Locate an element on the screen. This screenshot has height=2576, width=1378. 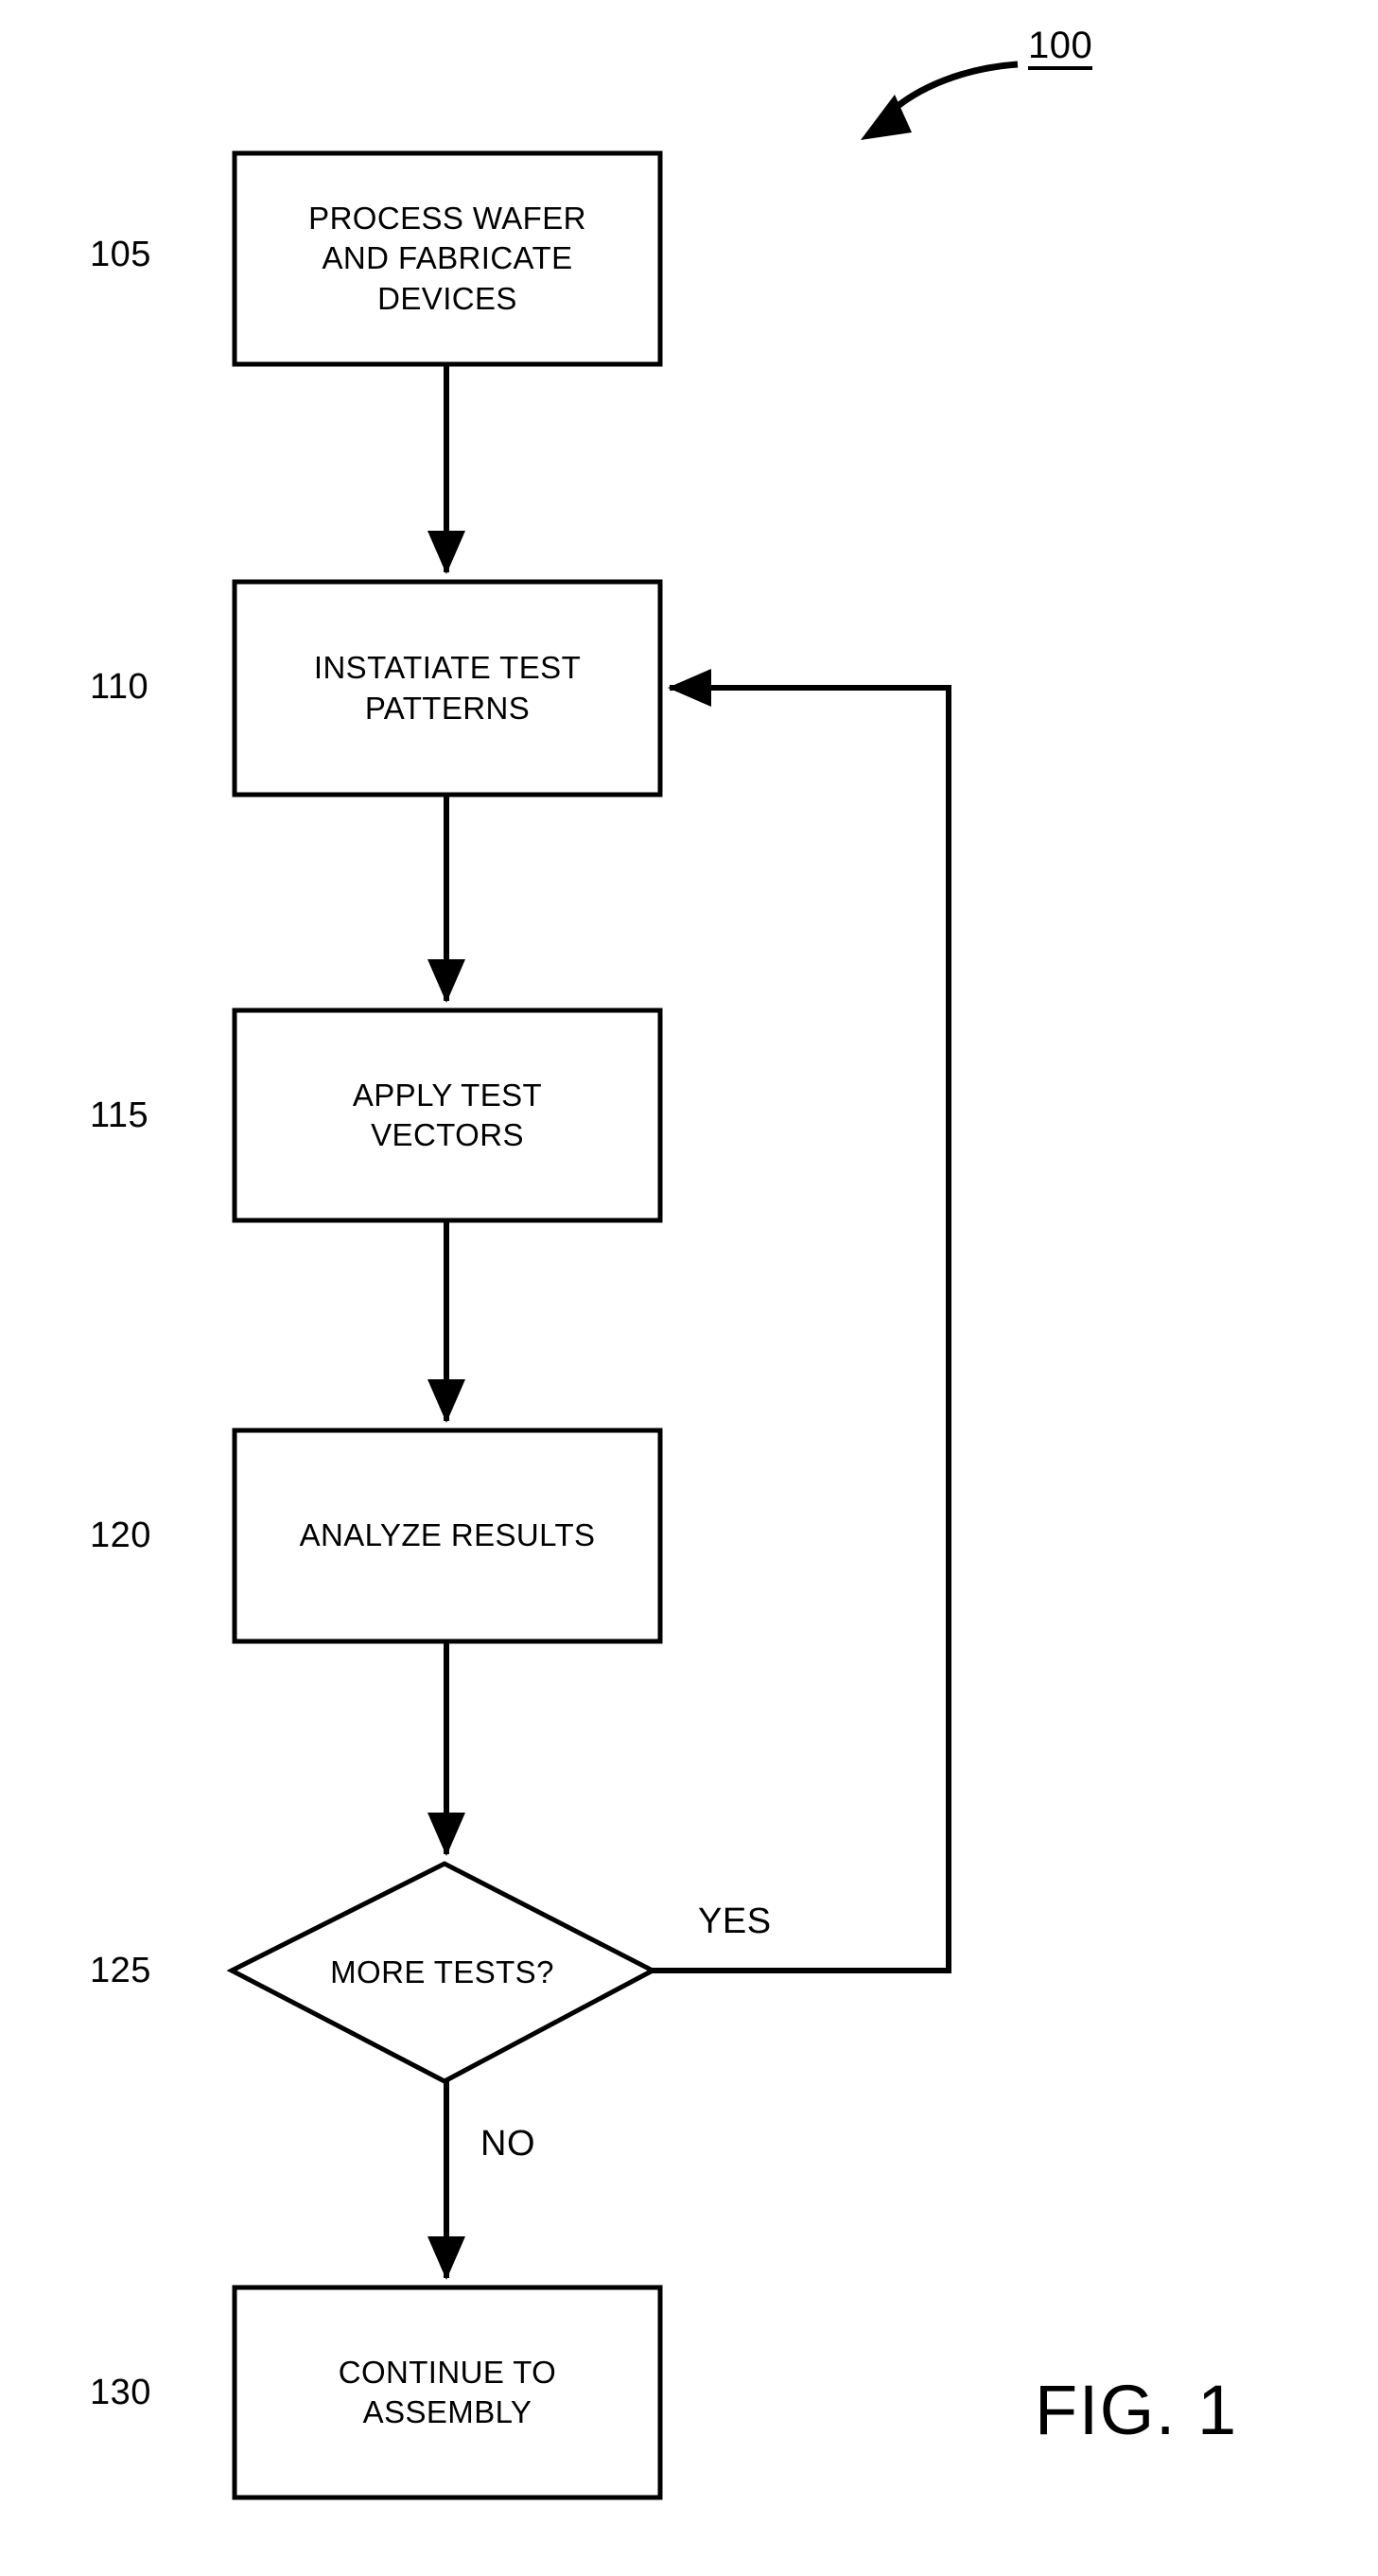
figure-number-100: 100 is located at coordinates (1061, 48).